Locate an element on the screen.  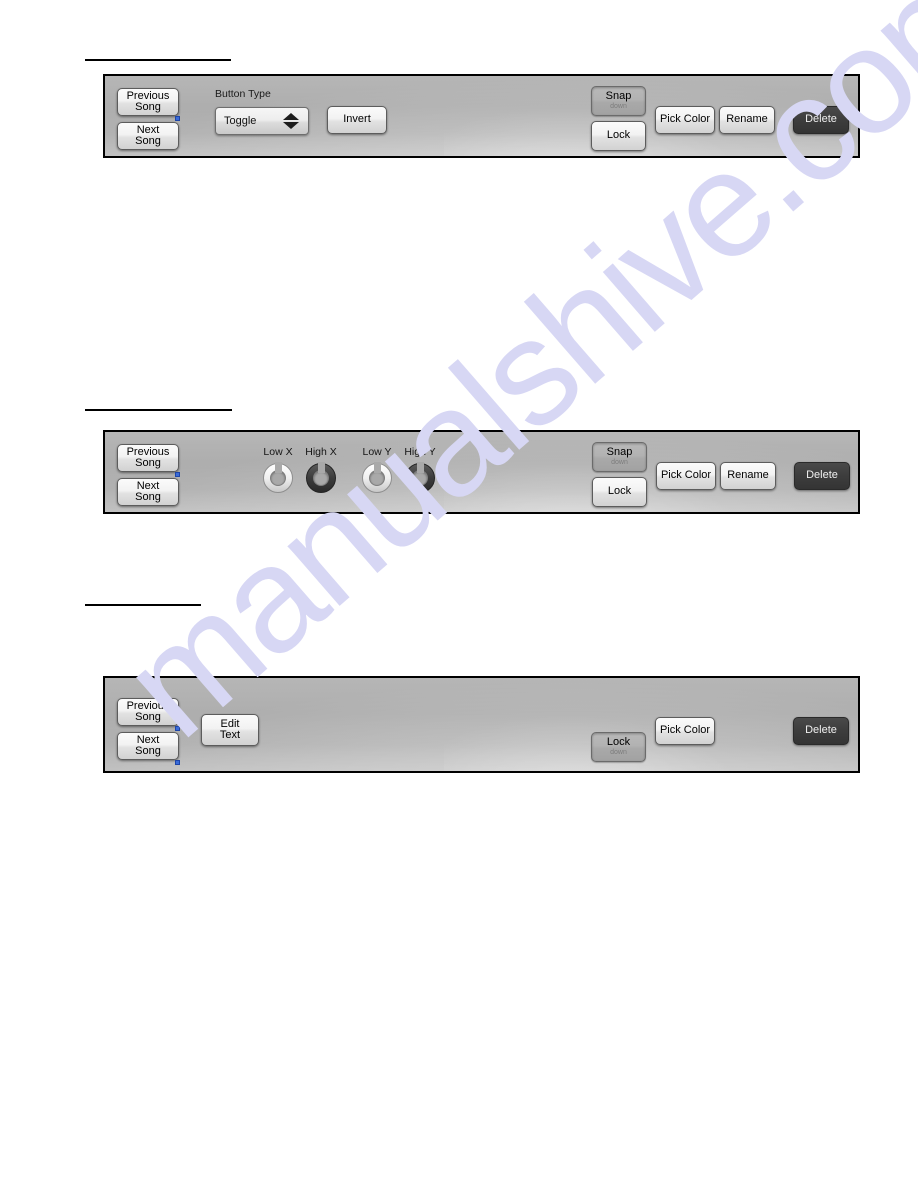
selection-marker-bottom is located at coordinates (177, 762).